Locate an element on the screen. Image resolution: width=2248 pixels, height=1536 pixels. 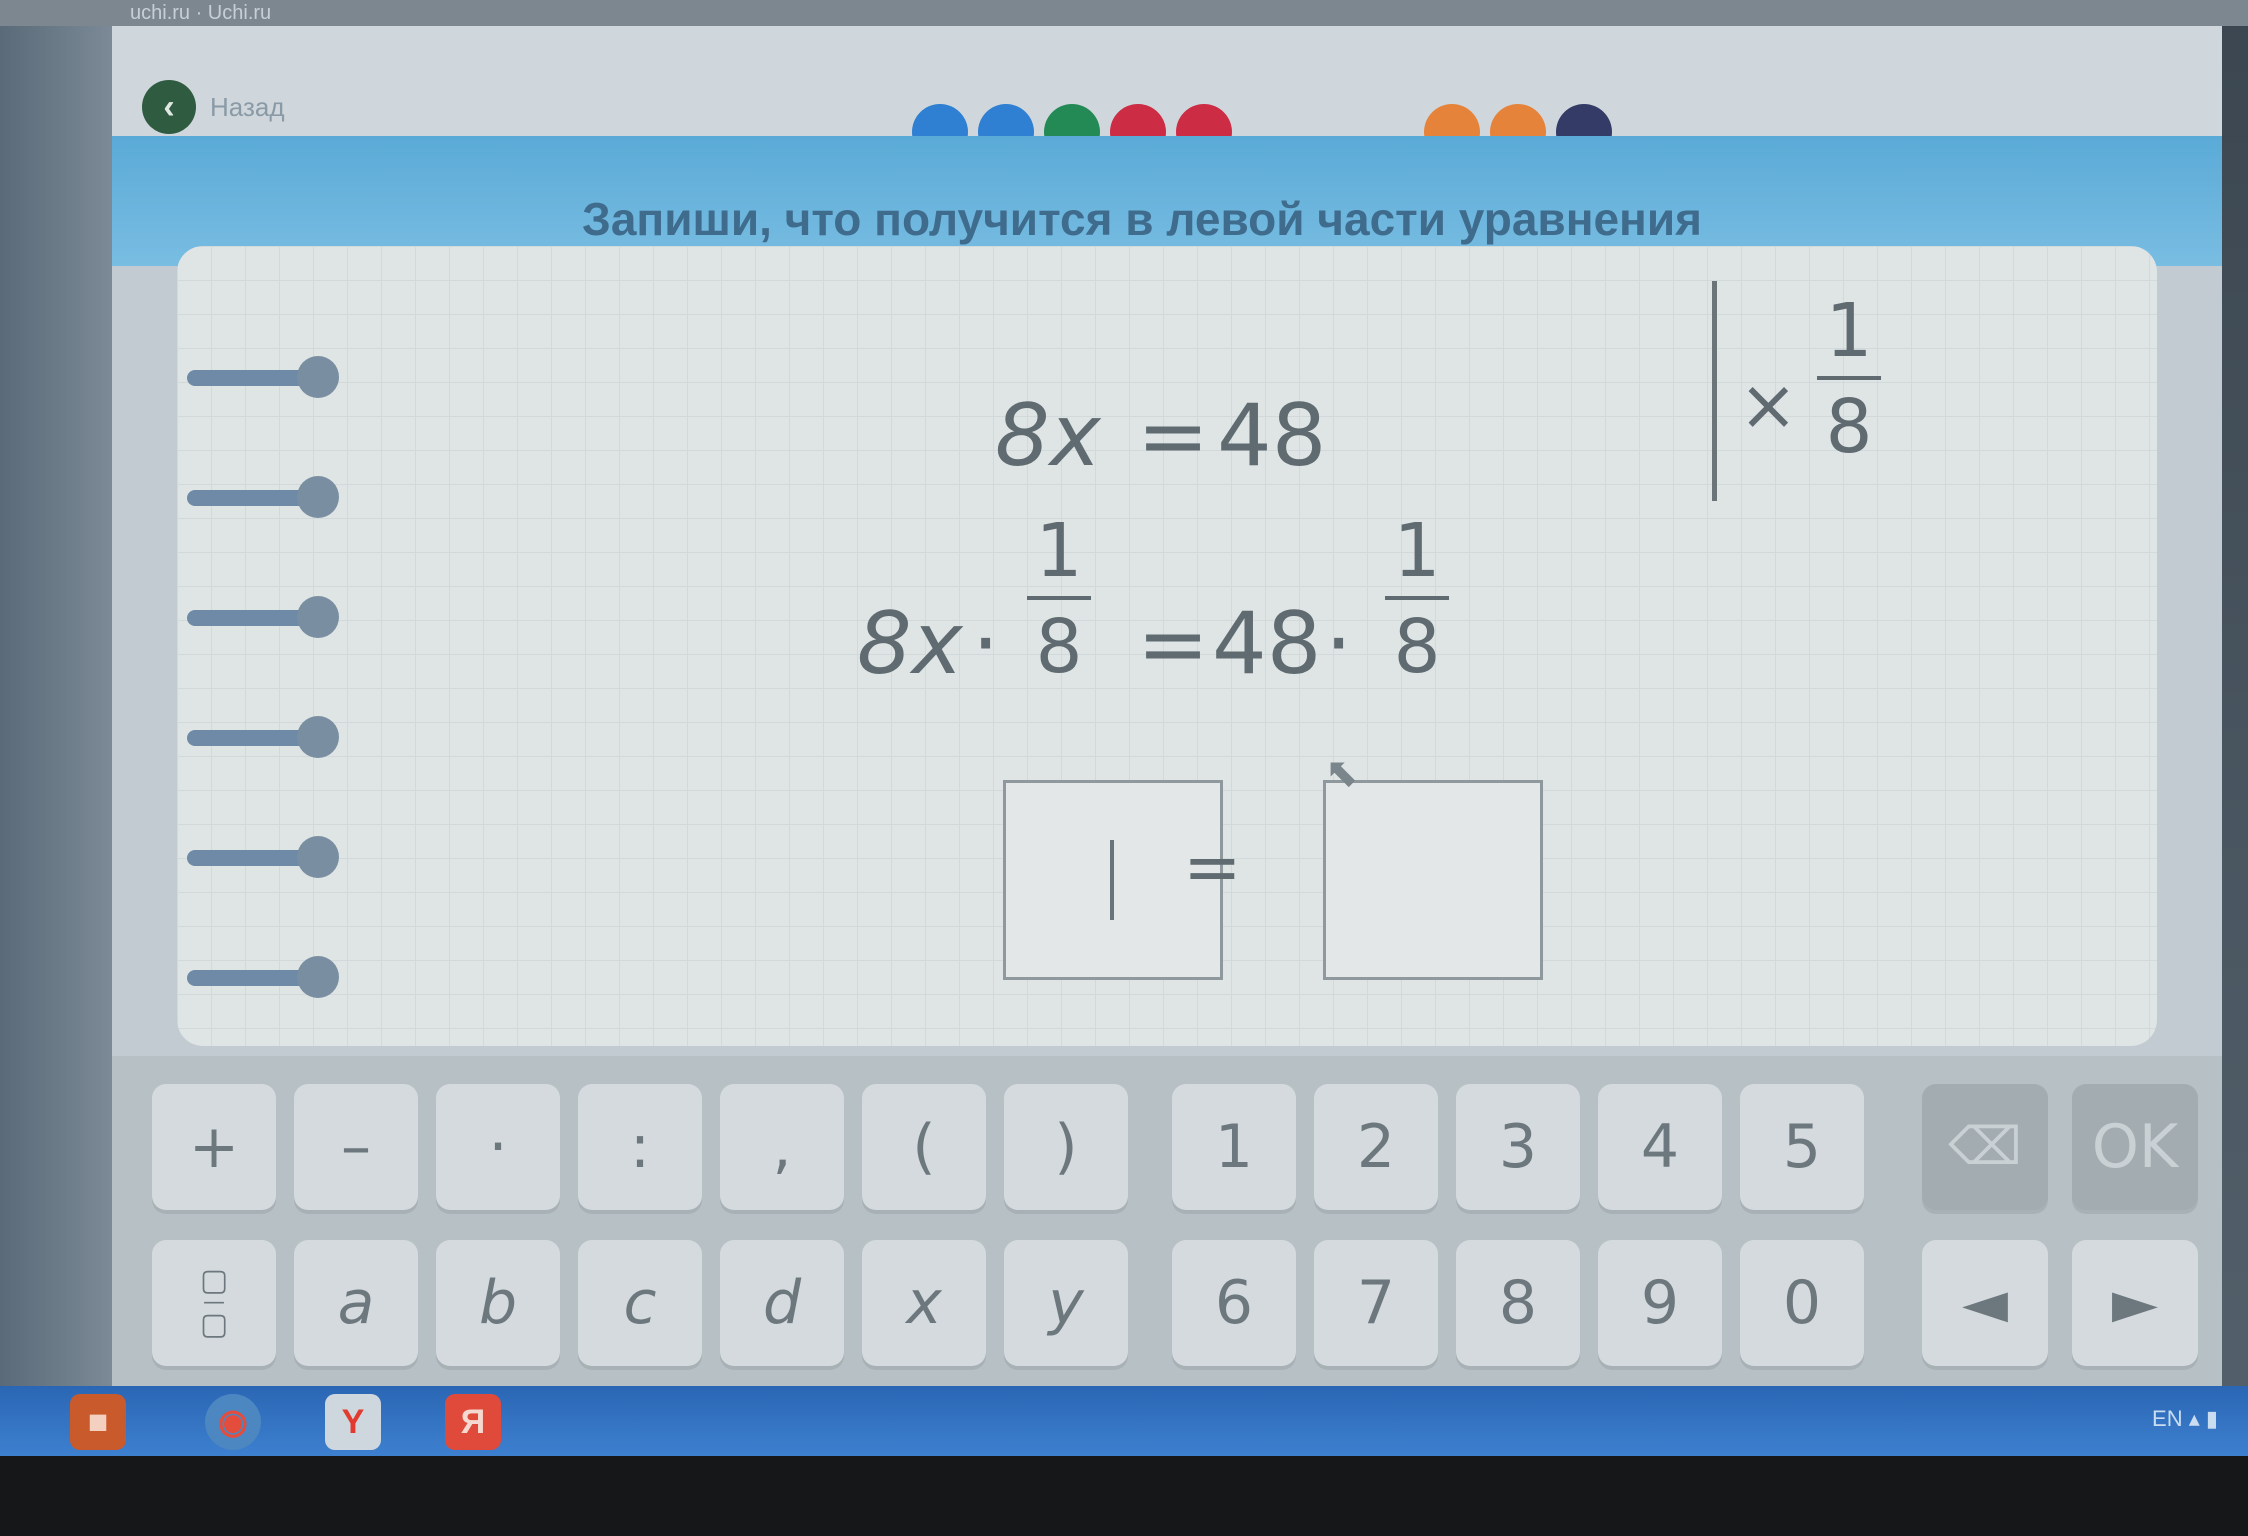
mouse-pointer-icon: ⬉ is located at coordinates (1342, 773).